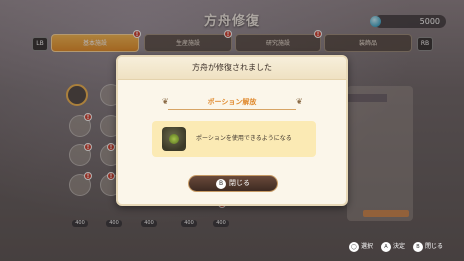  I want to click on guide-select: ◯ 選択, so click(360, 246).